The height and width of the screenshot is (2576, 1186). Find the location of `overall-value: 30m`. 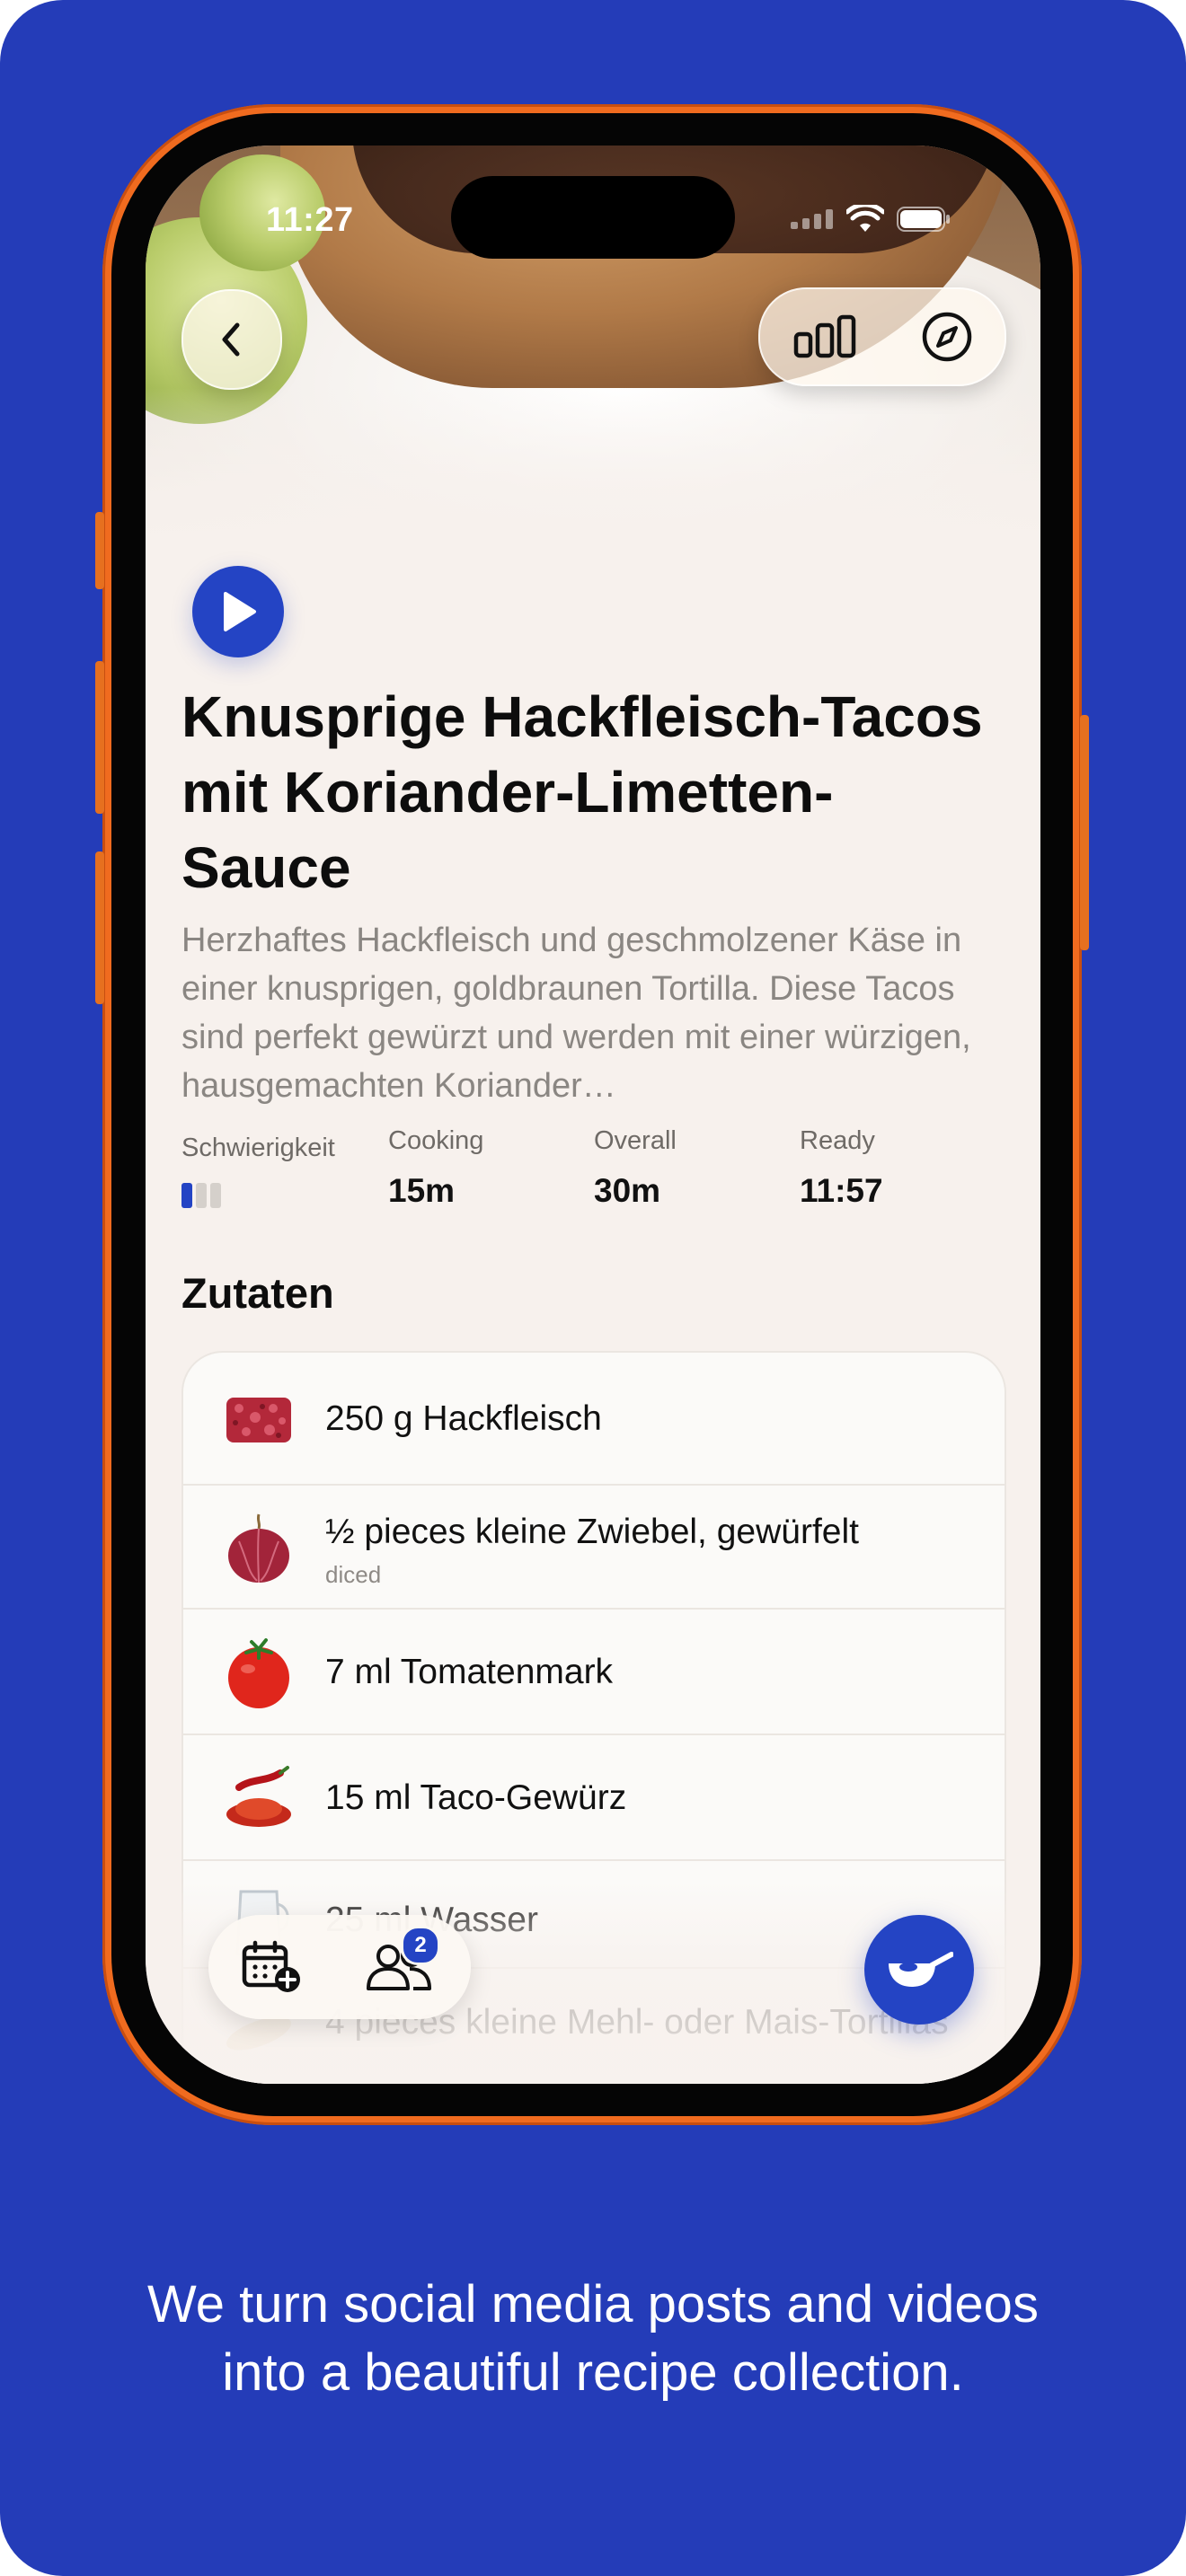

overall-value: 30m is located at coordinates (627, 1190).